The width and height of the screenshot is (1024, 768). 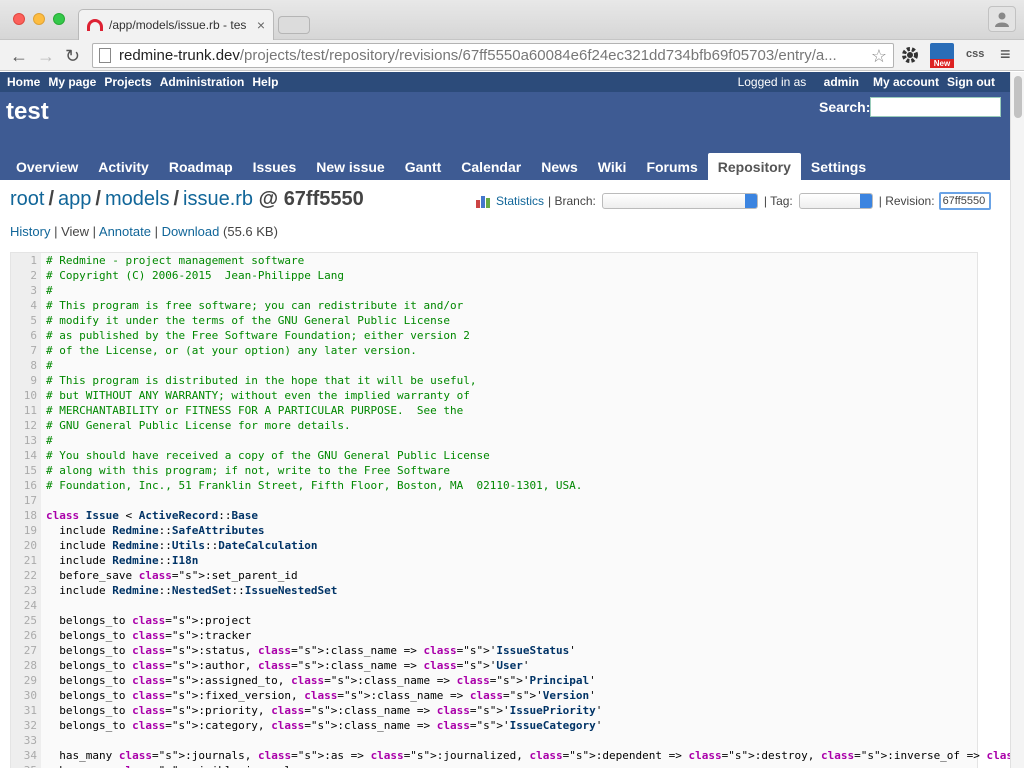 What do you see at coordinates (26, 650) in the screenshot?
I see `line-number: 27` at bounding box center [26, 650].